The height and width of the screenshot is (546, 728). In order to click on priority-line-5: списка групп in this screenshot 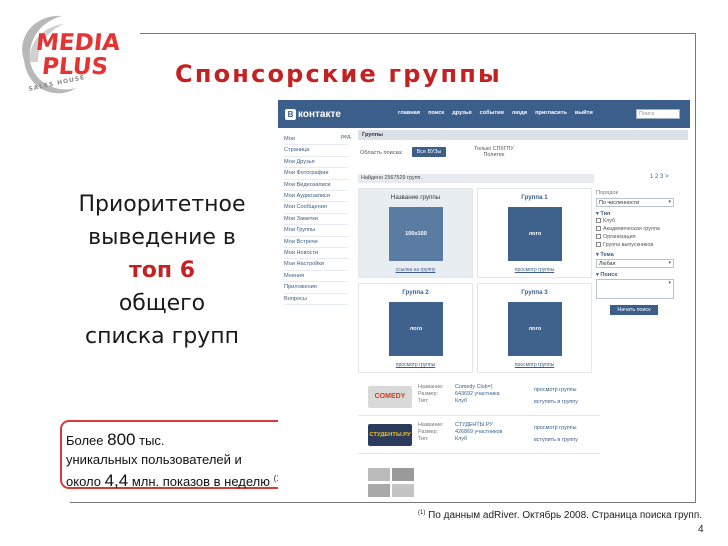, I will do `click(162, 336)`.